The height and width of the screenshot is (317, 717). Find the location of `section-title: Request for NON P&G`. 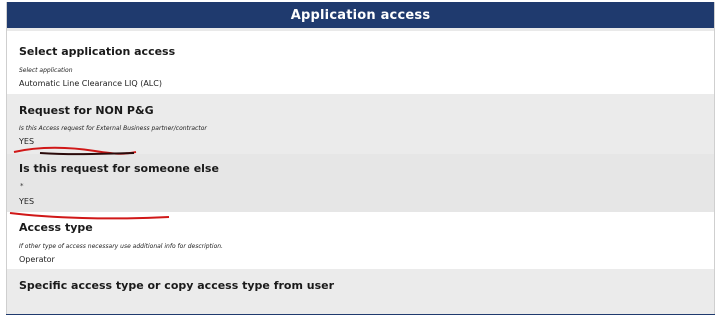

section-title: Request for NON P&G is located at coordinates (86, 110).